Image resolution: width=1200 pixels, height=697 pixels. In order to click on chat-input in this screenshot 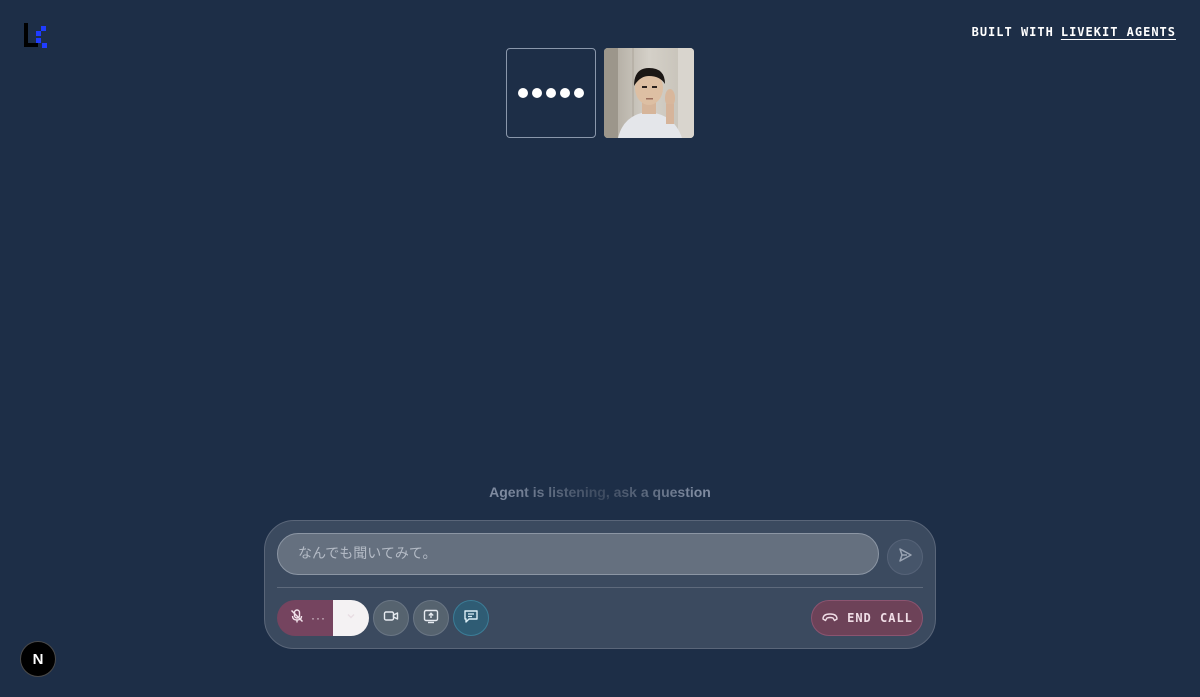, I will do `click(578, 554)`.